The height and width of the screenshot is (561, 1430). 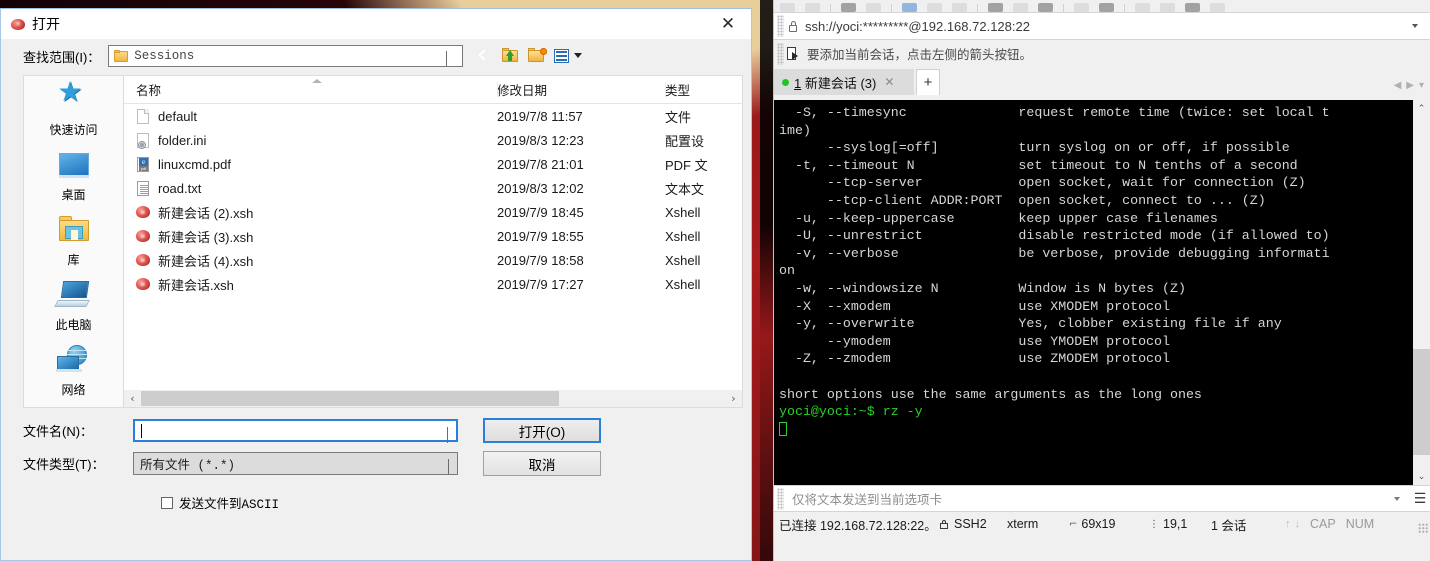 I want to click on horizontal-scrollbar: ‹ ›, so click(x=433, y=398).